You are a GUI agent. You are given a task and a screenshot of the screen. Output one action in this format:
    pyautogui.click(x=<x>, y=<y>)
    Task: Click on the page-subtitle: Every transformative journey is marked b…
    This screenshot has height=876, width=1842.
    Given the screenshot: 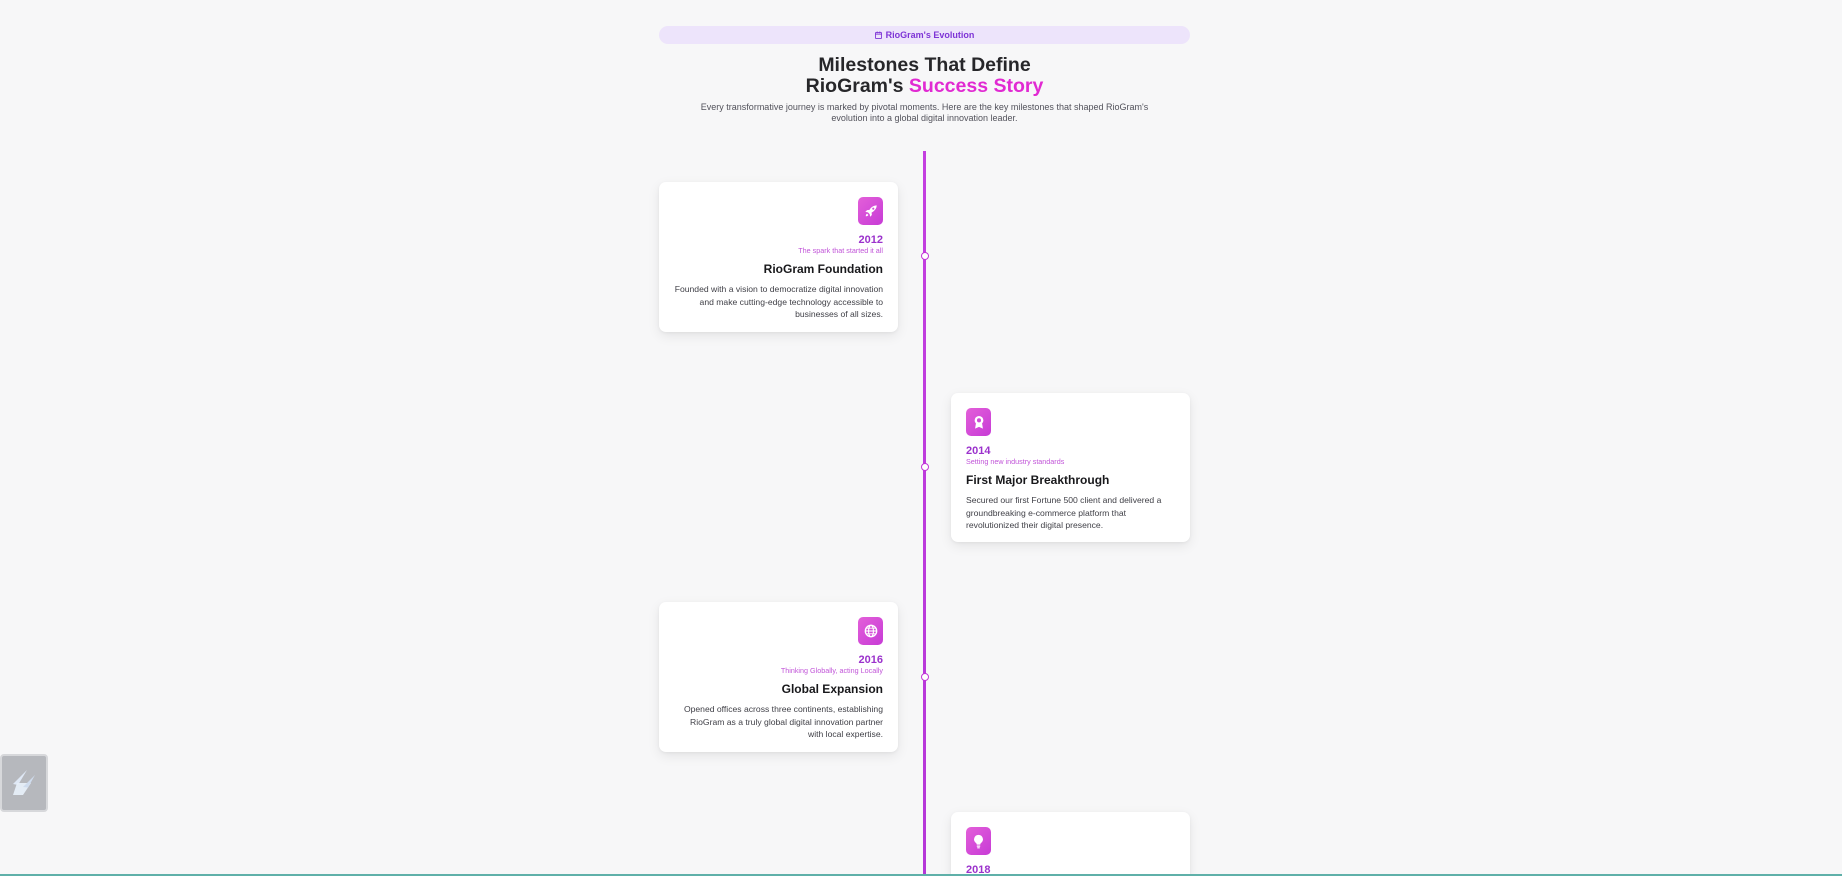 What is the action you would take?
    pyautogui.click(x=924, y=112)
    